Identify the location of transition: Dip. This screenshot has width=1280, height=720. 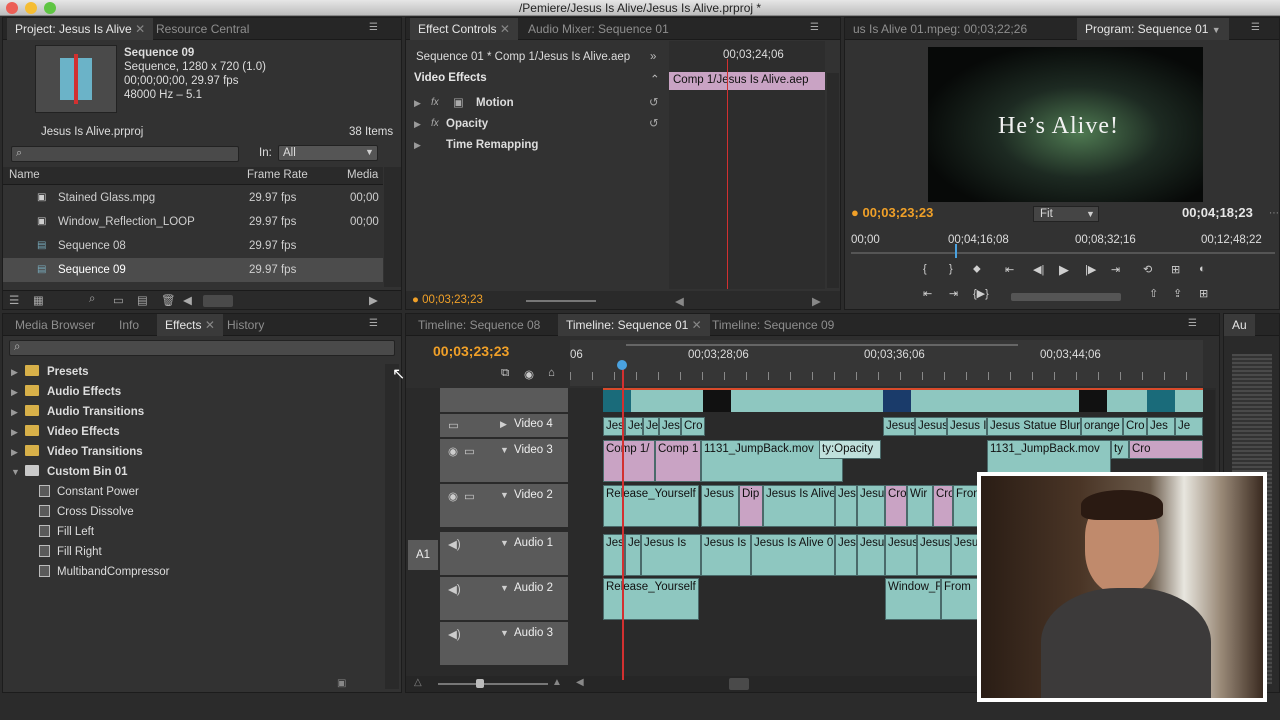
(751, 506).